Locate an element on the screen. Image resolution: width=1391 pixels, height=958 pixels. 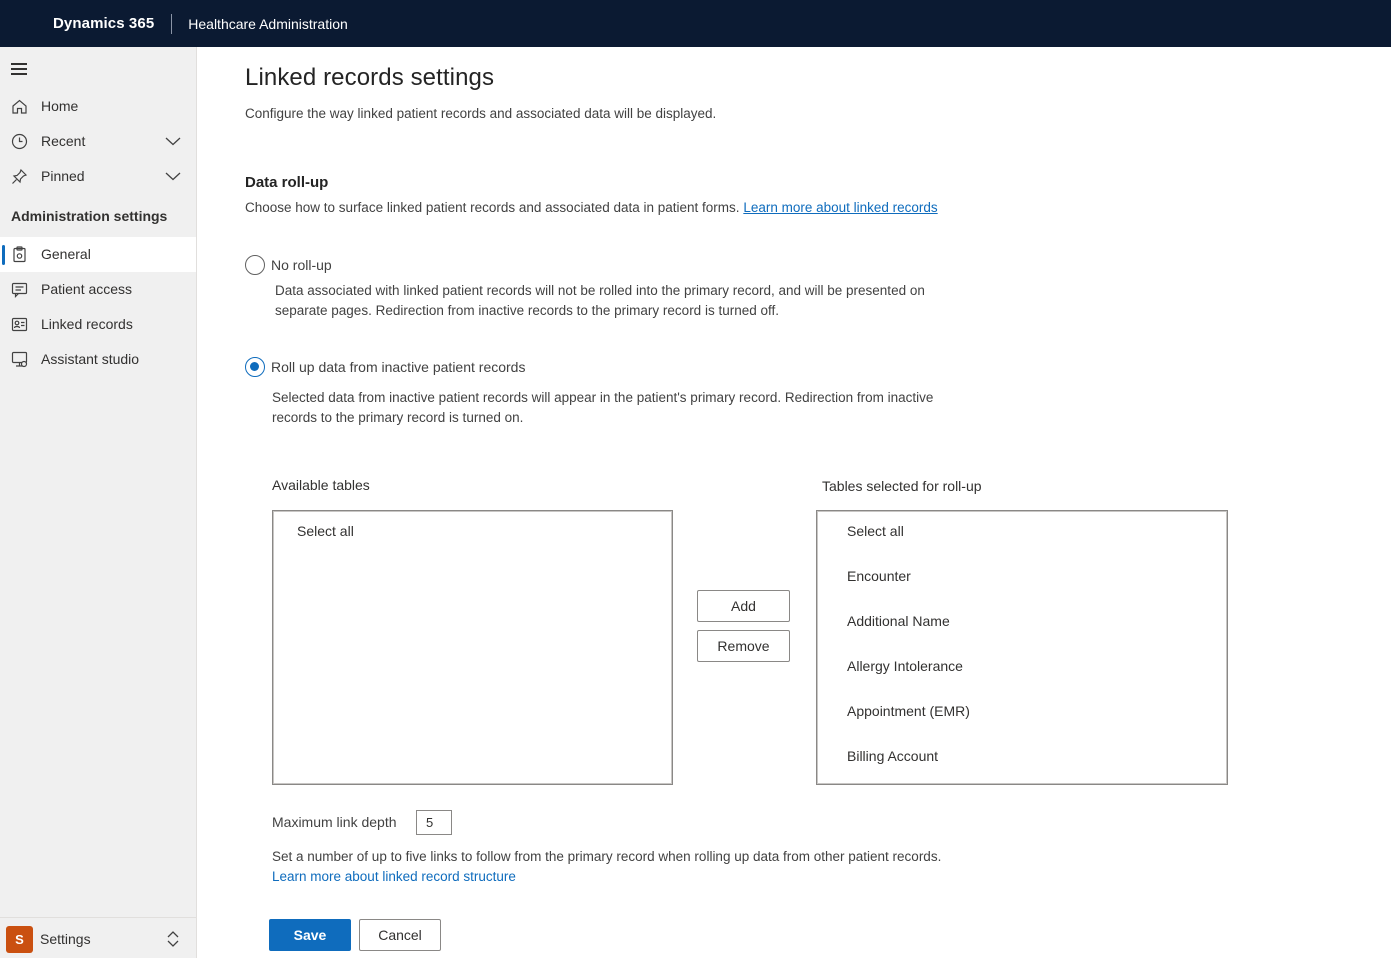
cancel-button: Cancel is located at coordinates (400, 935).